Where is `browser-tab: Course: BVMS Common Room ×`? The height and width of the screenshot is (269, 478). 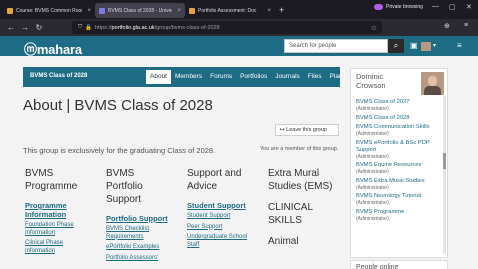 browser-tab: Course: BVMS Common Room × is located at coordinates (49, 10).